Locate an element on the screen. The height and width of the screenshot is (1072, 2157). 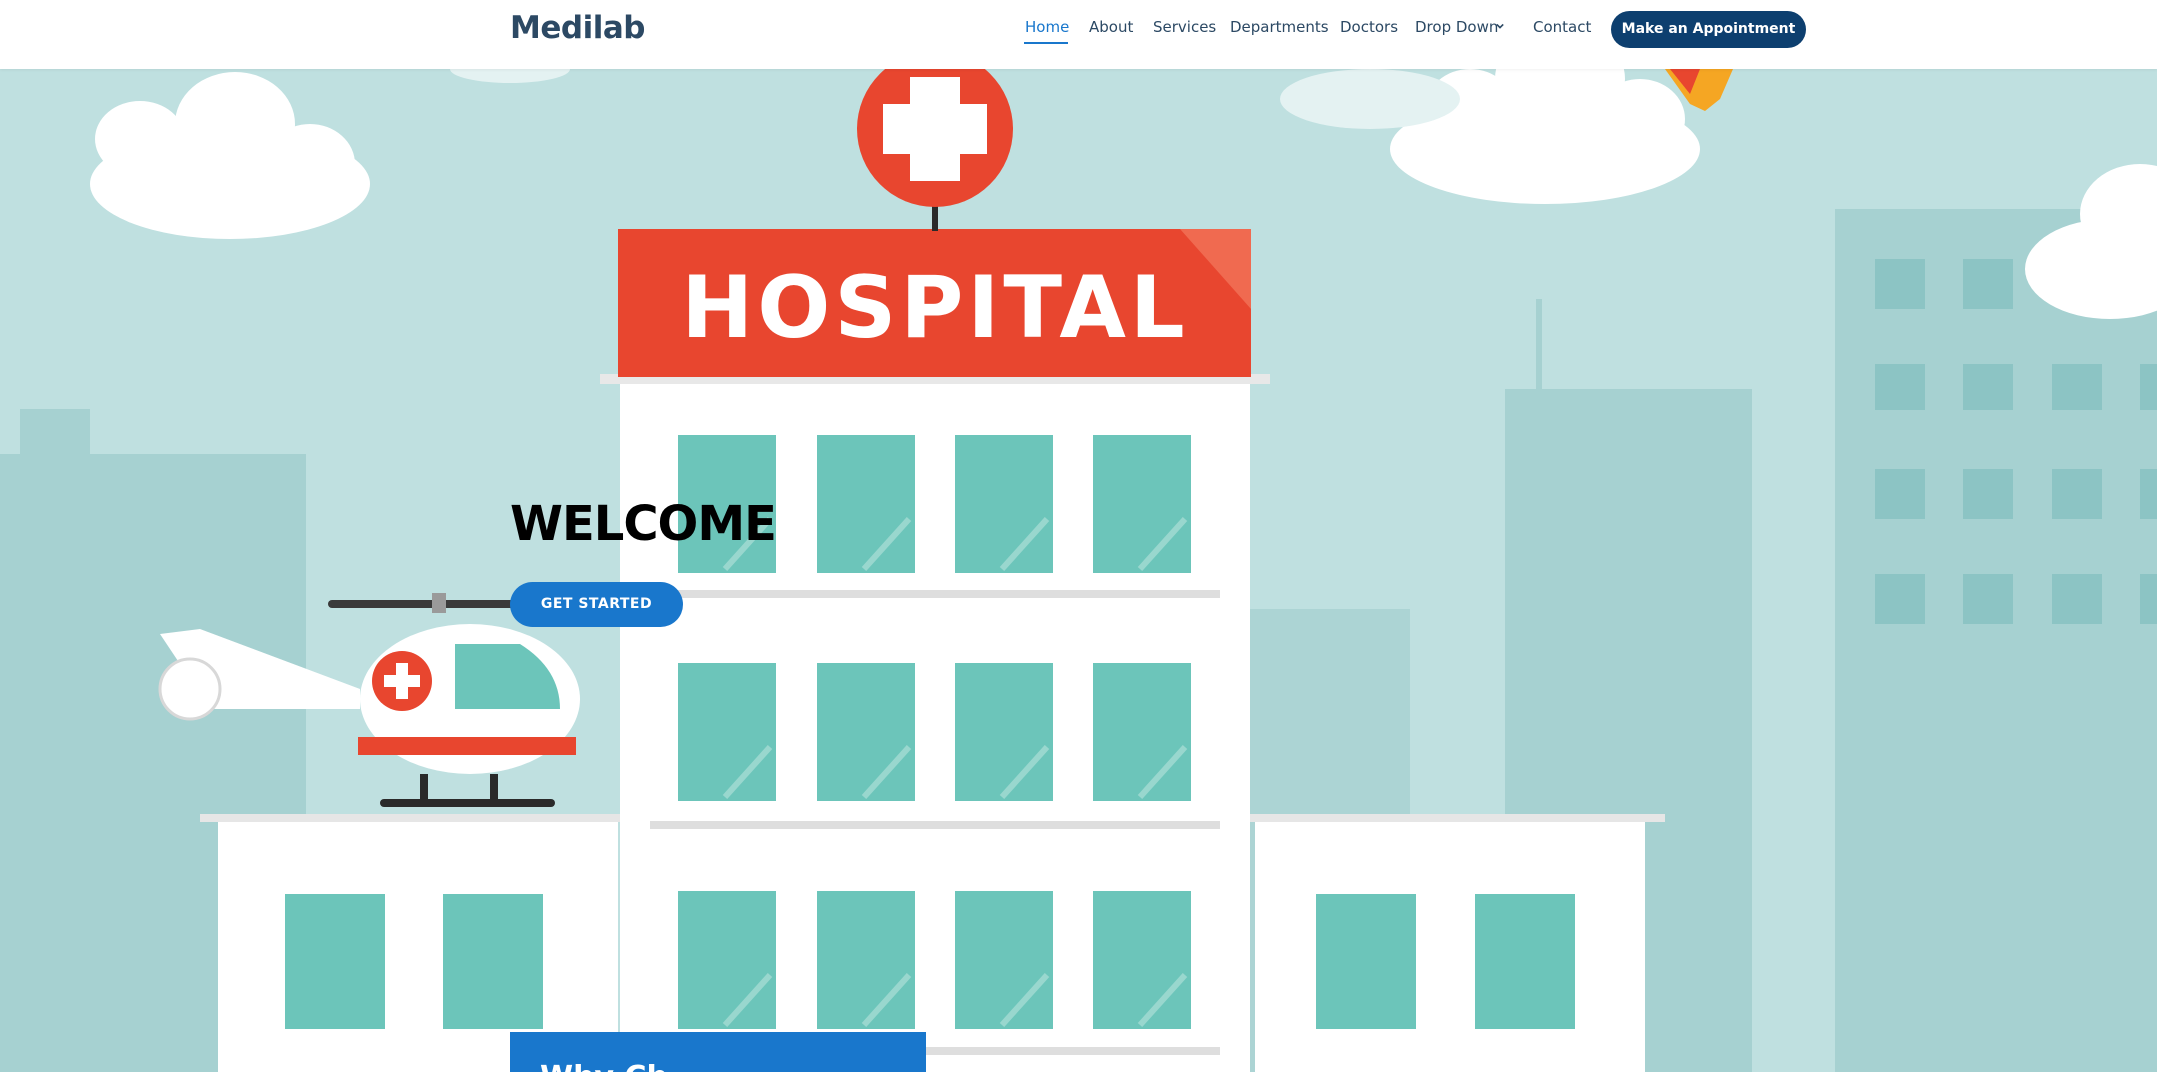
why-choose-title: Why Ch is located at coordinates (604, 1066).